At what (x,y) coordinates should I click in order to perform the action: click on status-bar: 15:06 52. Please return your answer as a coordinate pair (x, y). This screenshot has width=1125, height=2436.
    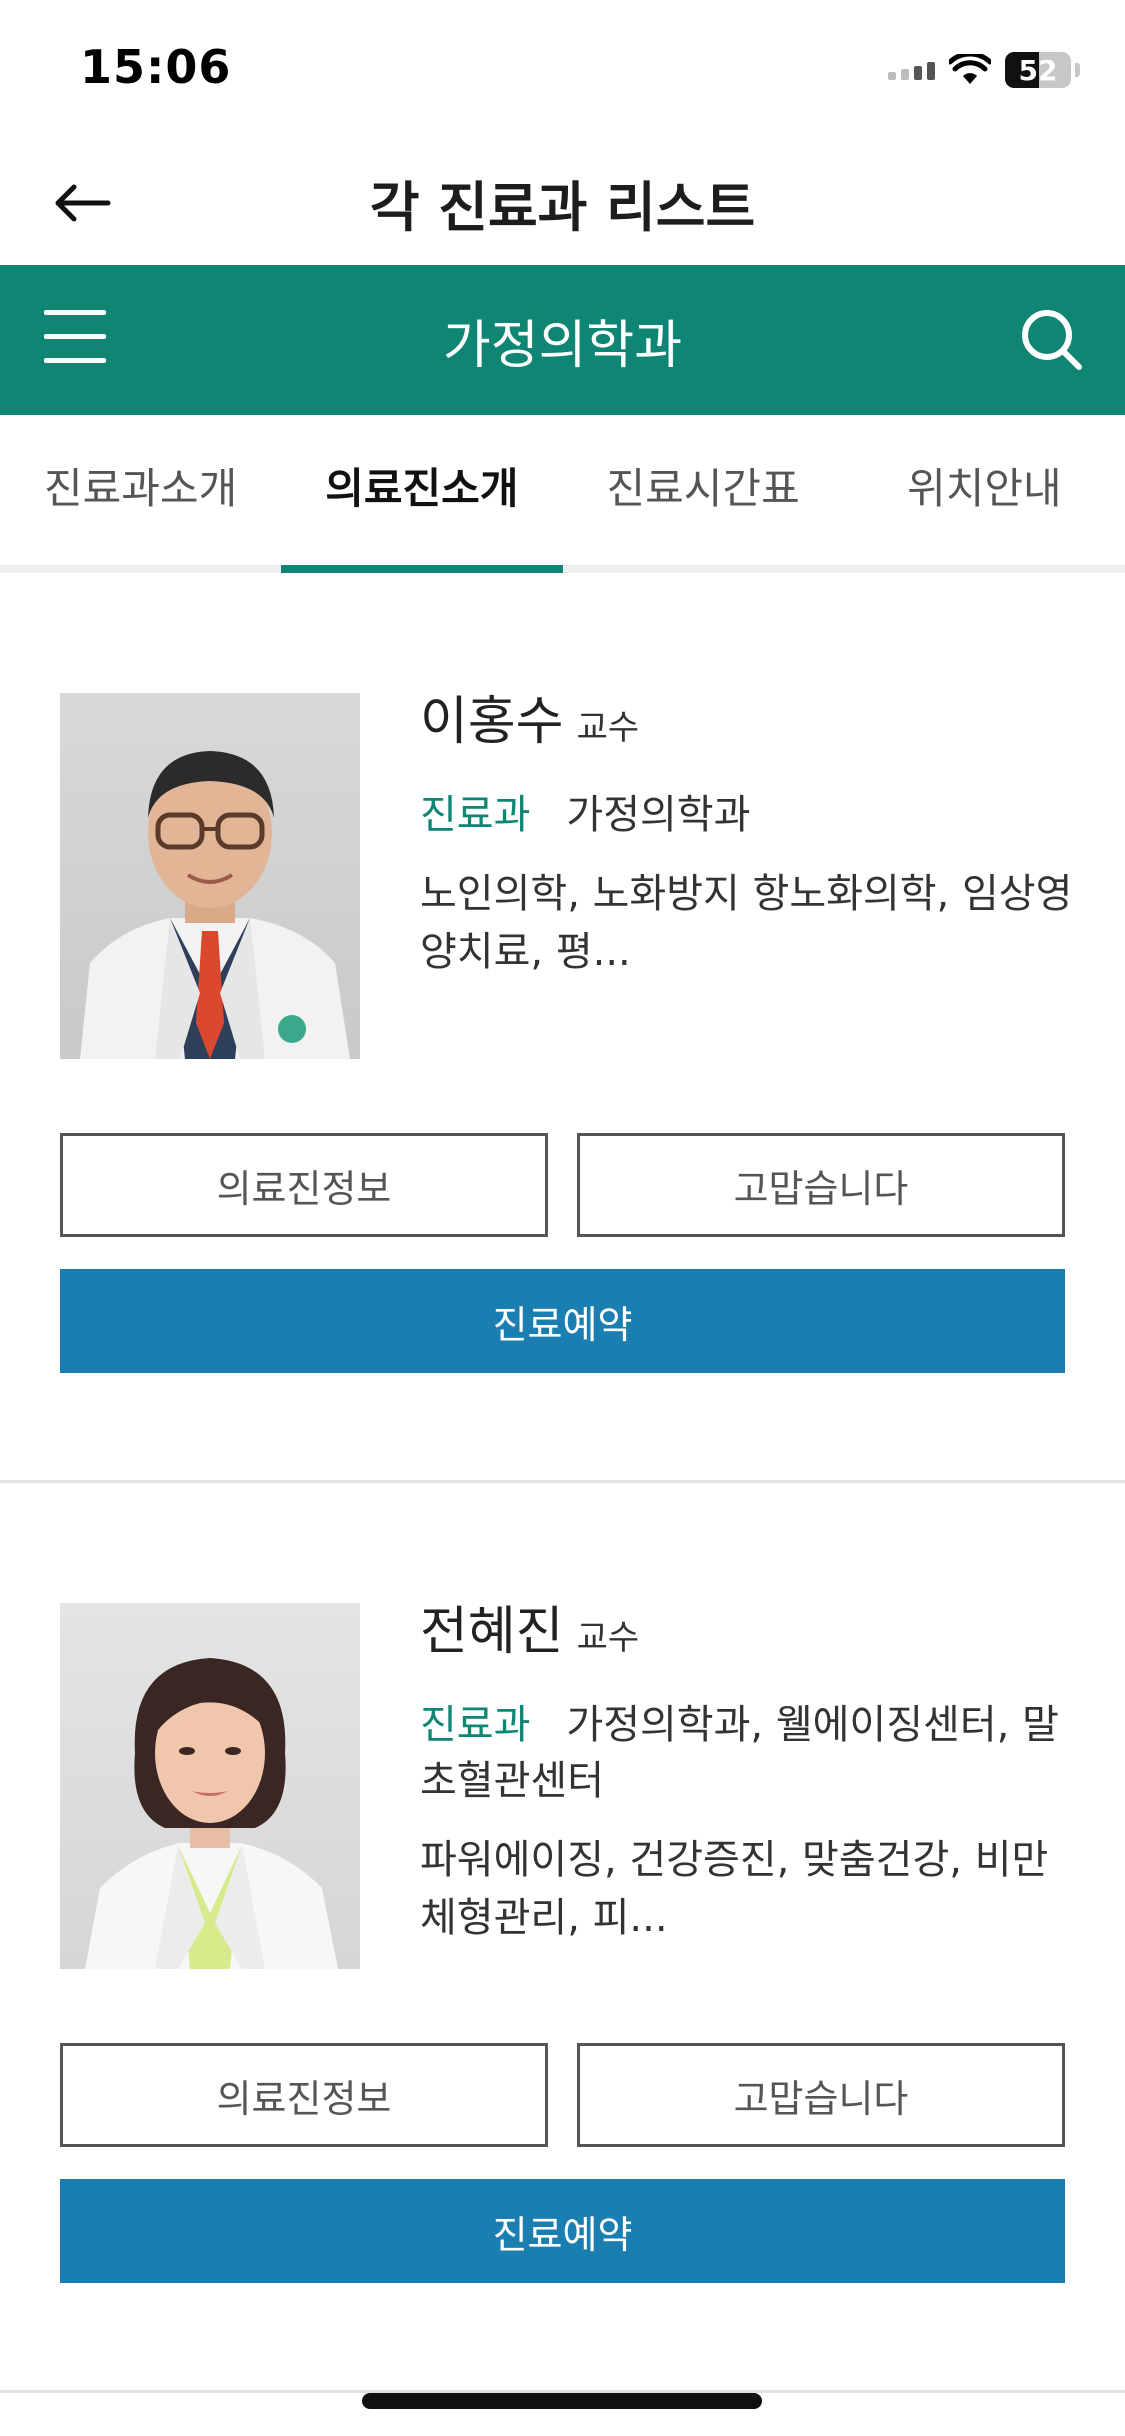
    Looking at the image, I should click on (562, 67).